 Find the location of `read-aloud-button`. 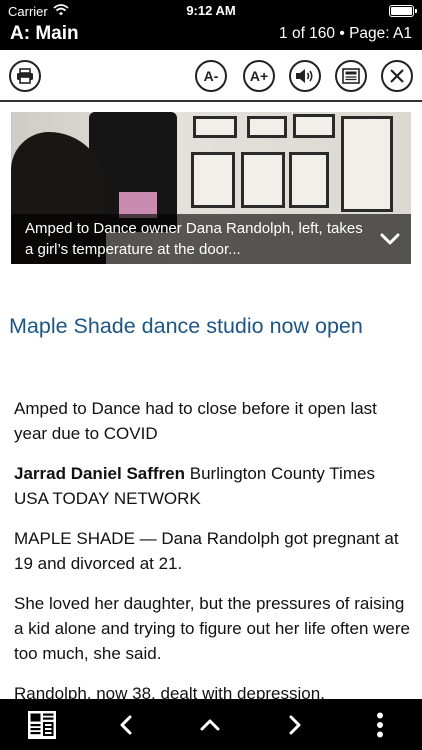

read-aloud-button is located at coordinates (305, 76).